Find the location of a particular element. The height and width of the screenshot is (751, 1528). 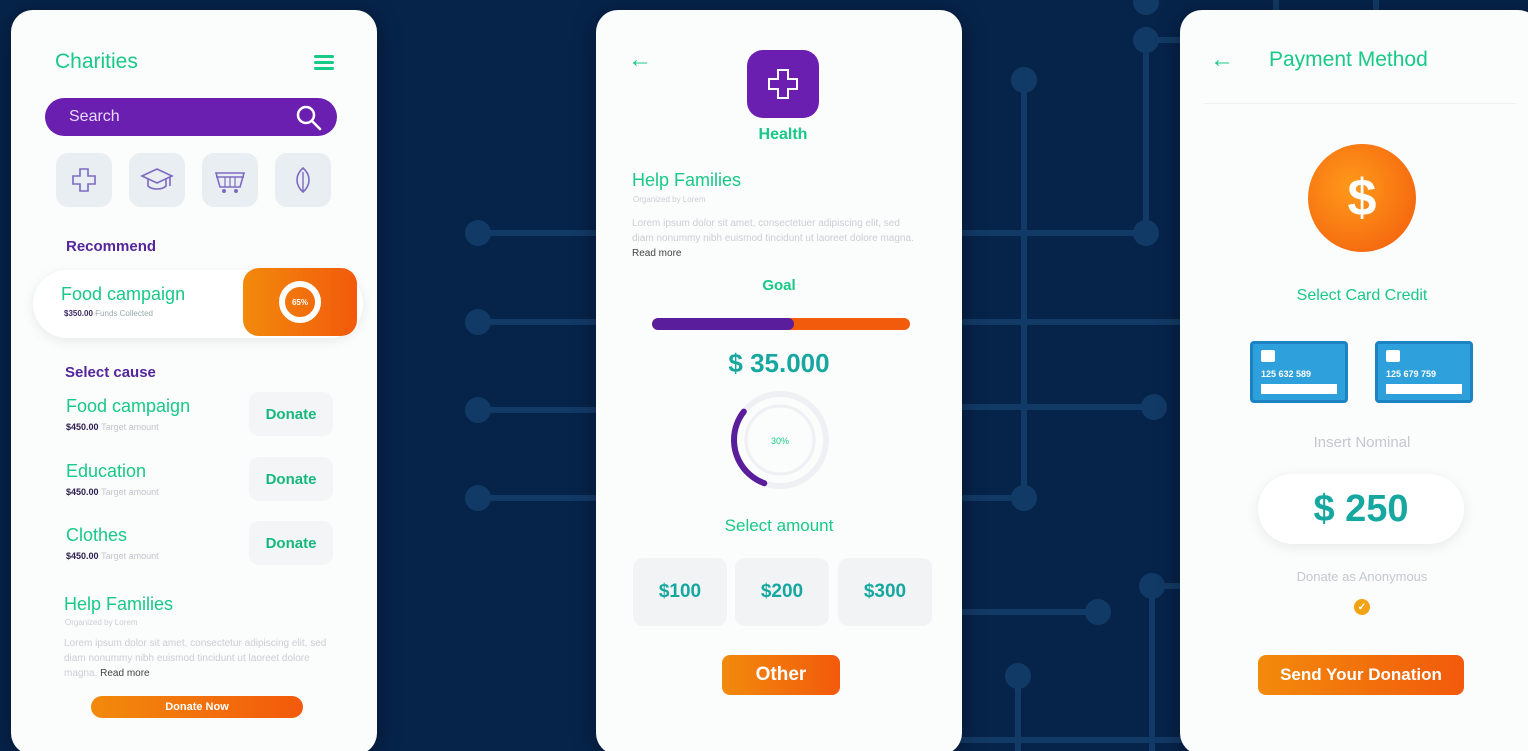

amount-option: $300 is located at coordinates (885, 592).